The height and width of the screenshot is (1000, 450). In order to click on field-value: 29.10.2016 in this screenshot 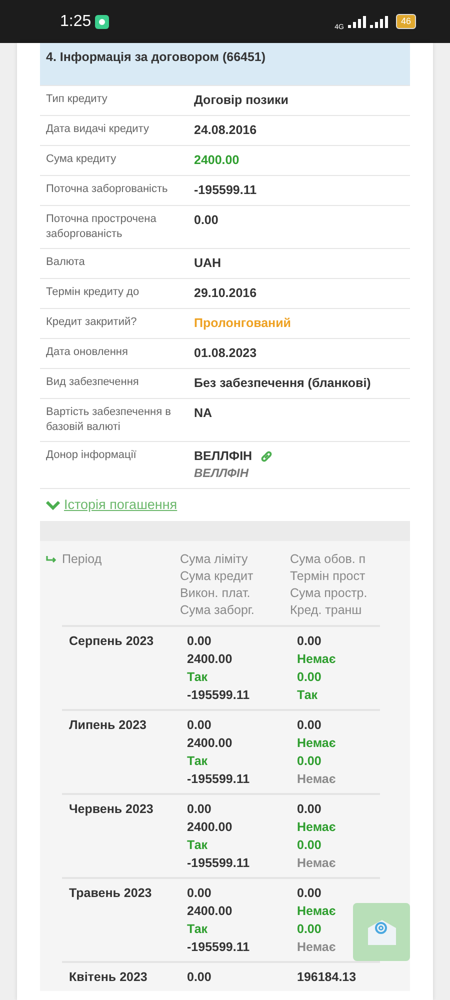, I will do `click(225, 293)`.